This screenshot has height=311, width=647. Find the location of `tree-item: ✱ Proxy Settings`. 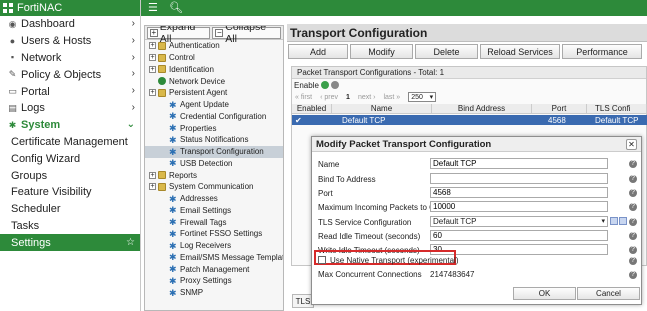

tree-item: ✱ Proxy Settings is located at coordinates (214, 281).